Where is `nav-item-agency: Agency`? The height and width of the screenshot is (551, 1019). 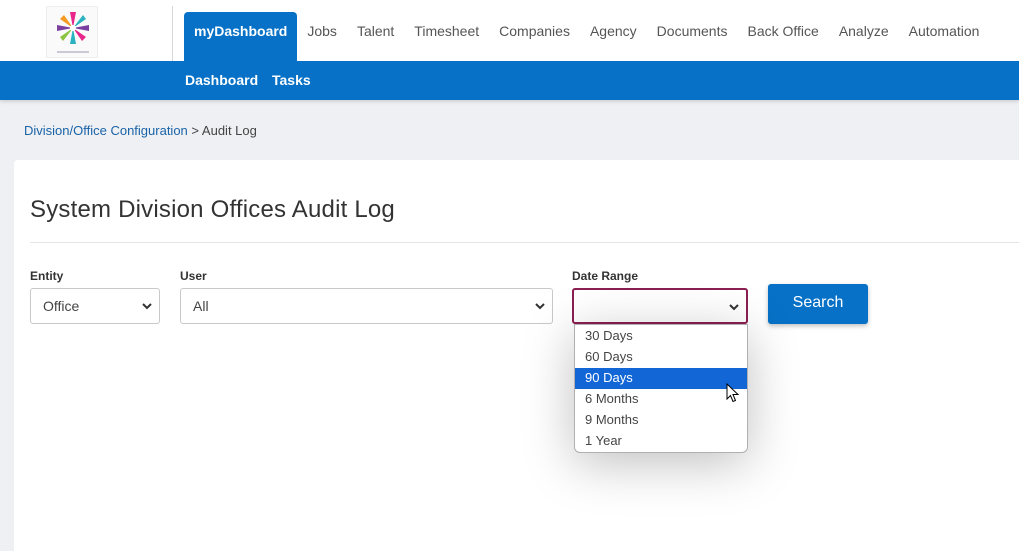 nav-item-agency: Agency is located at coordinates (613, 31).